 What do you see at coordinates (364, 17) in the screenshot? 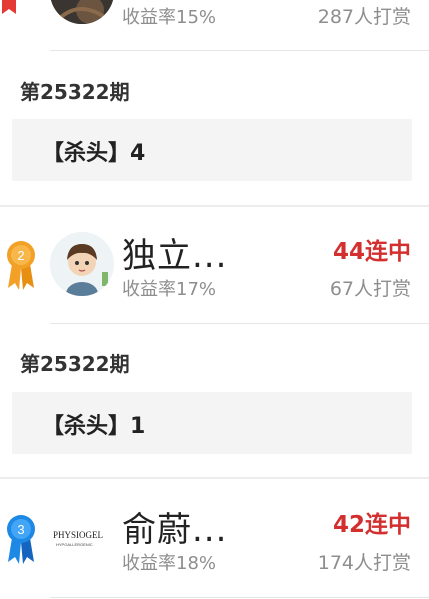
I see `tip-count: 287人打赏` at bounding box center [364, 17].